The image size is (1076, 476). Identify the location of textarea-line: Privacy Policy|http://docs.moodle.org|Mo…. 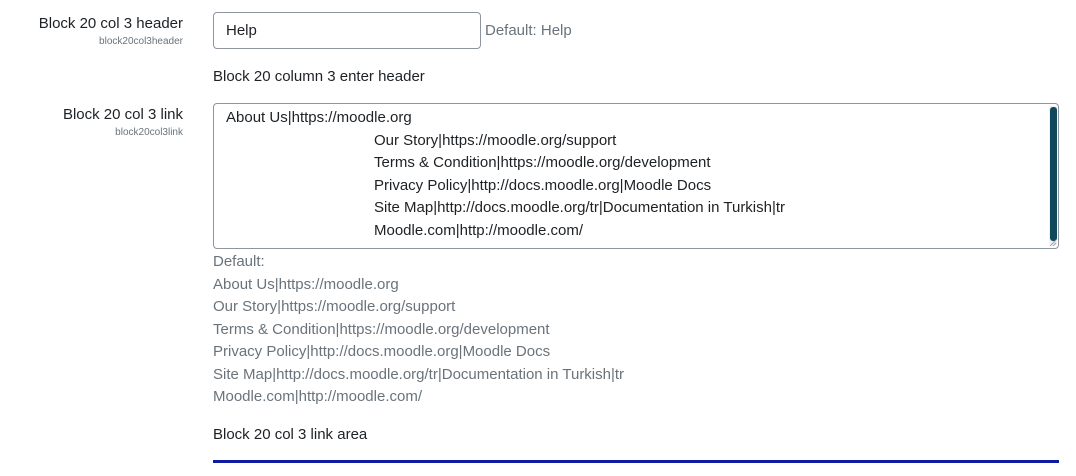
(543, 185).